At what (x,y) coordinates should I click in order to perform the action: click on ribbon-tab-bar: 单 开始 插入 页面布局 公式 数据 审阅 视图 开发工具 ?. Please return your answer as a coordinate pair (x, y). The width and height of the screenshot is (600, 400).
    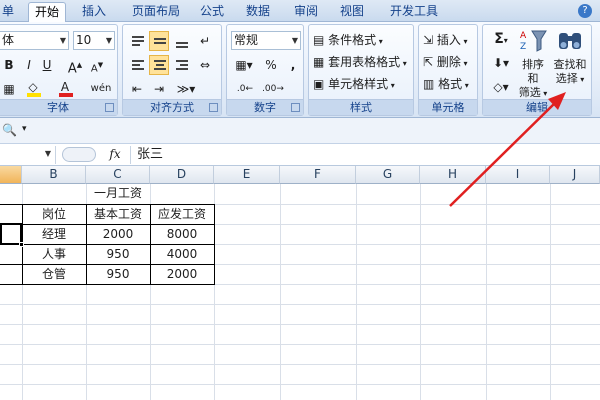
    Looking at the image, I should click on (300, 11).